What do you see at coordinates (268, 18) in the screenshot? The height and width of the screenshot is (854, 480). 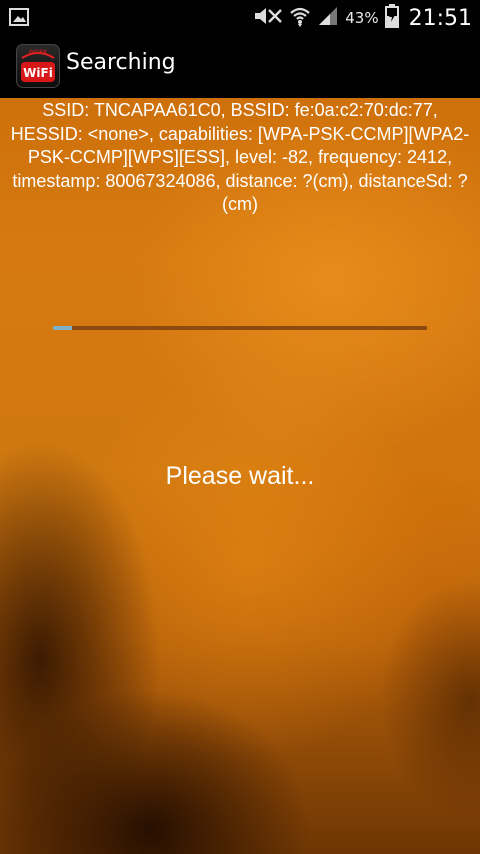 I see `mute-icon` at bounding box center [268, 18].